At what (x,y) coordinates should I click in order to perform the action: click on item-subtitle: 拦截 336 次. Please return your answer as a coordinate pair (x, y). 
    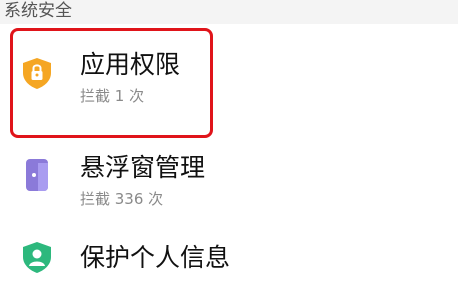
    Looking at the image, I should click on (122, 199).